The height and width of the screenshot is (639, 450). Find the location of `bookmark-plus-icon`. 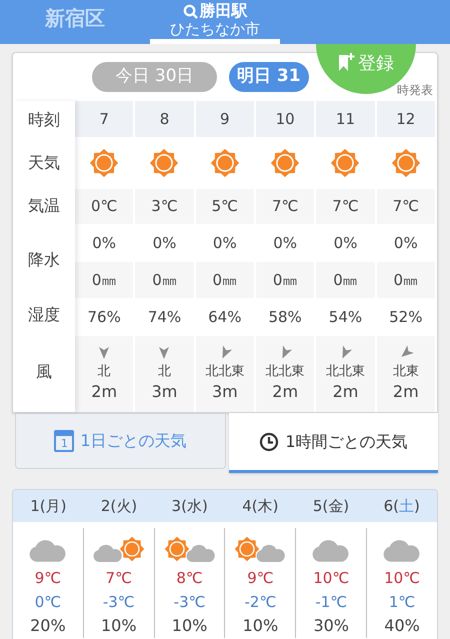

bookmark-plus-icon is located at coordinates (347, 62).